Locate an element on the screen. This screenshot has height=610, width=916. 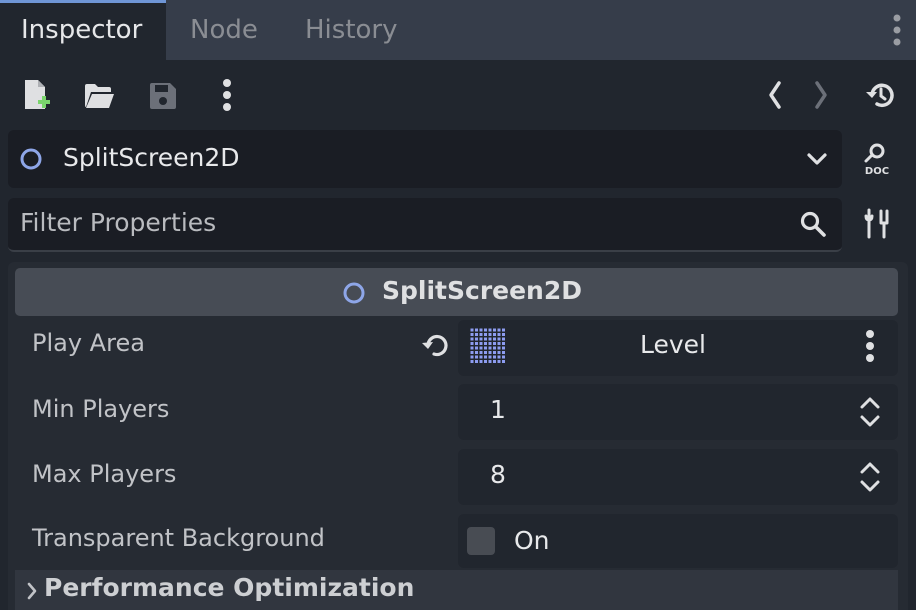
property-label: Play Area is located at coordinates (88, 343).